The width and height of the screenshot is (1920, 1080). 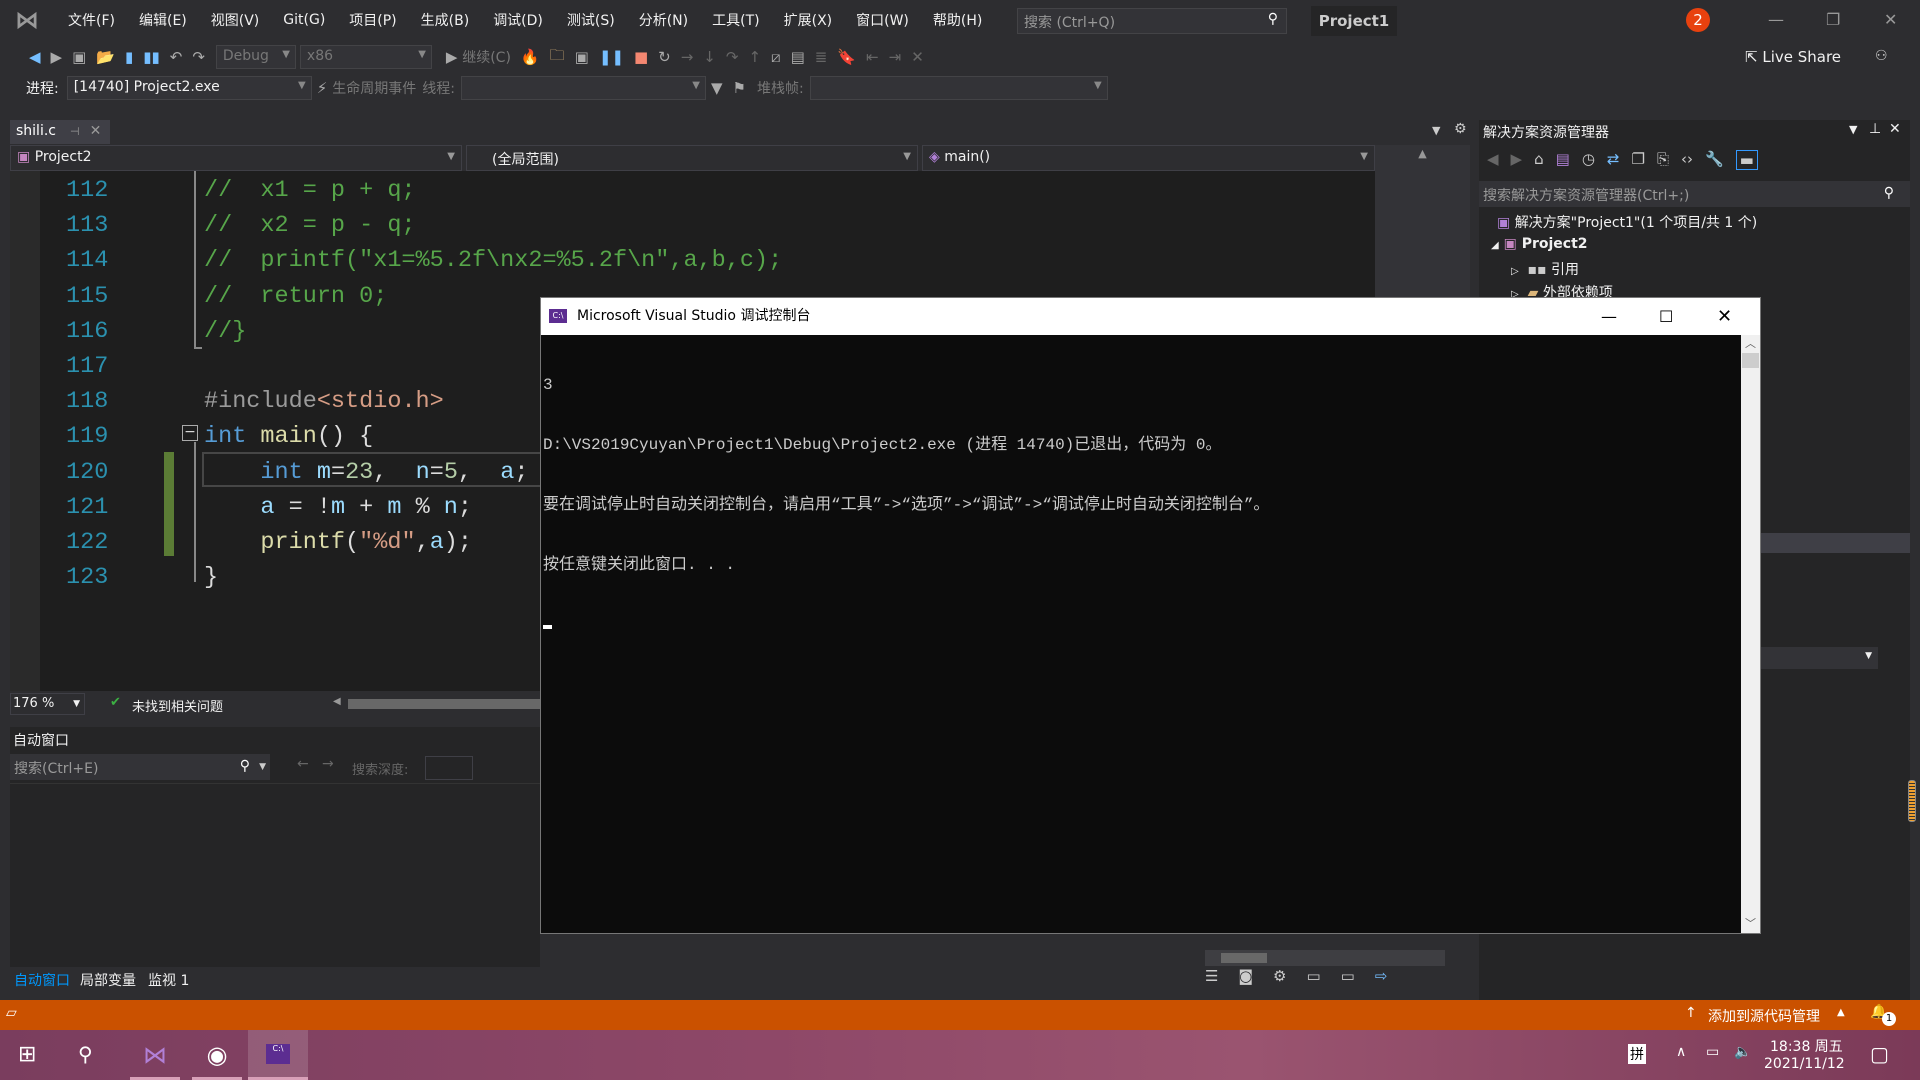 I want to click on show-all-files-icon: ⎘, so click(x=1663, y=160).